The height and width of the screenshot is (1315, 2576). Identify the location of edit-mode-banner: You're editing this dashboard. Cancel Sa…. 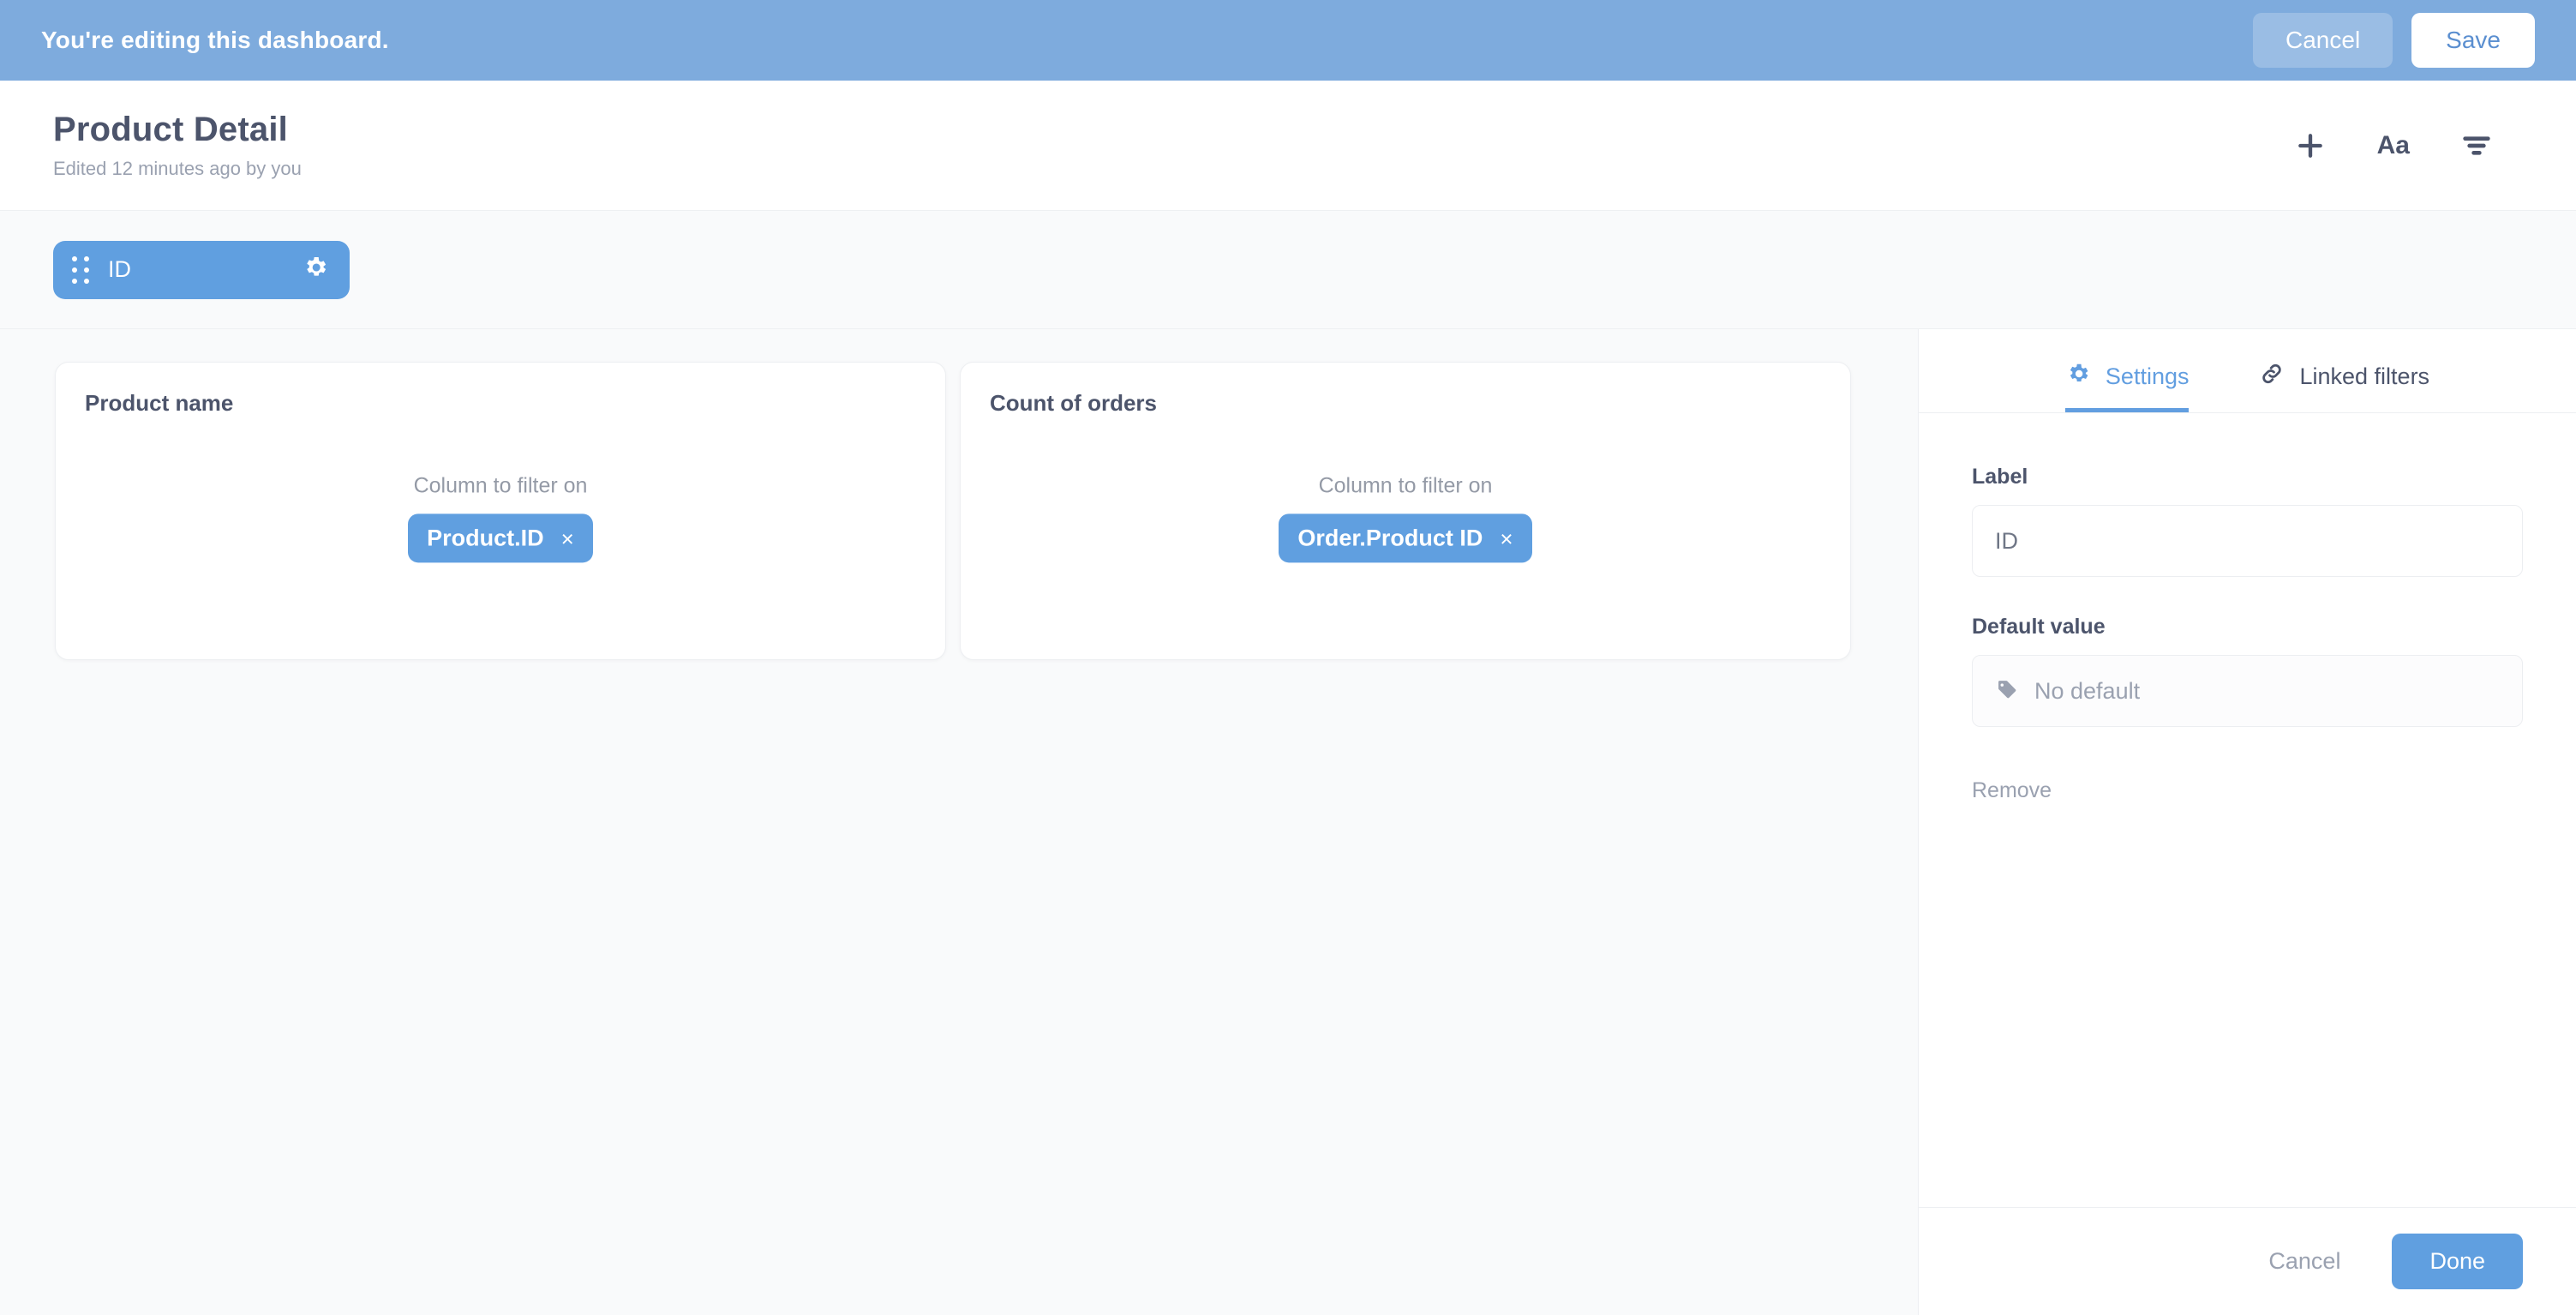
(1288, 40).